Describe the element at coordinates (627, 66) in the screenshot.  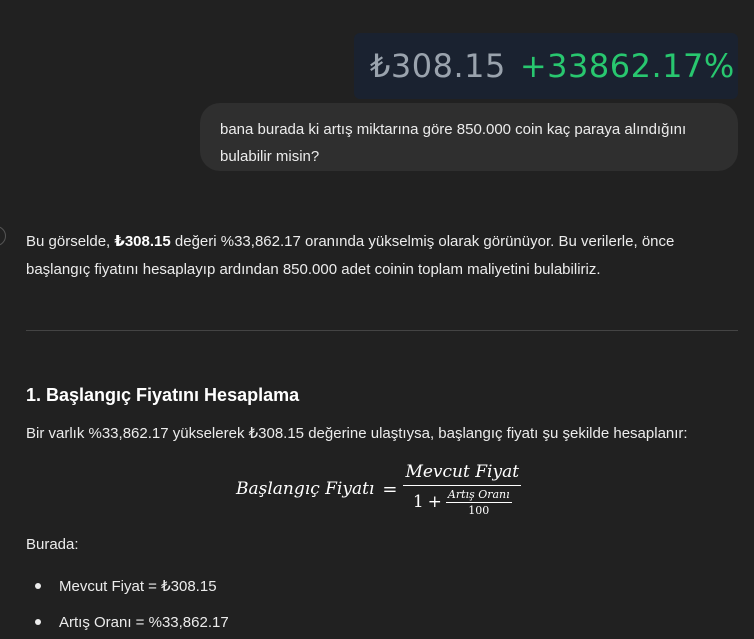
I see `price-change-percent: +33862.17%` at that location.